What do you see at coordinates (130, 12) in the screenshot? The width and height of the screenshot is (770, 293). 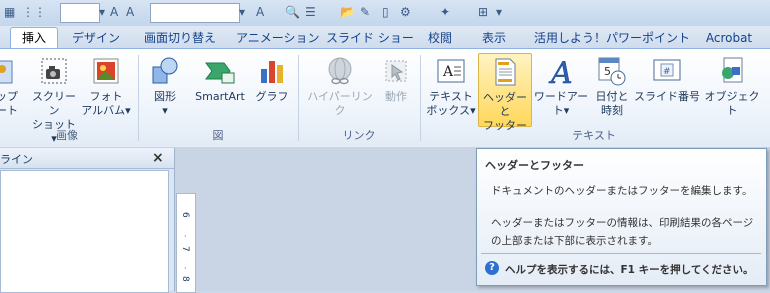 I see `font-shrink-icon: A` at bounding box center [130, 12].